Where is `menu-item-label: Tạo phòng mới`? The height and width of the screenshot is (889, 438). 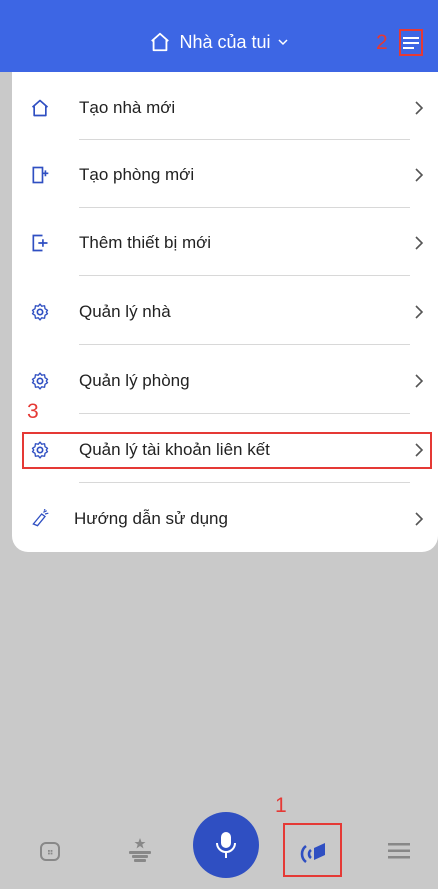
menu-item-label: Tạo phòng mới is located at coordinates (137, 174).